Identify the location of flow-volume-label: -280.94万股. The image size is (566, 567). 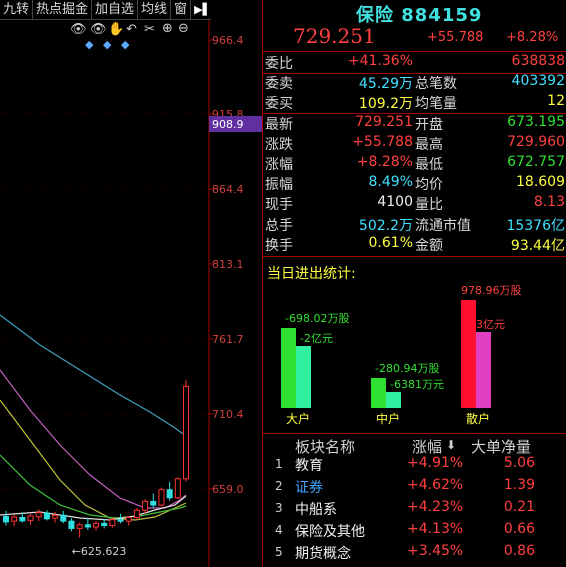
(407, 368).